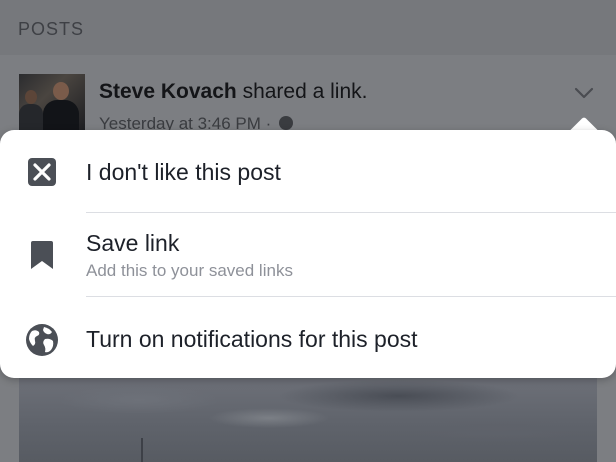 This screenshot has width=616, height=462. What do you see at coordinates (133, 243) in the screenshot?
I see `menu-item-label: Save link` at bounding box center [133, 243].